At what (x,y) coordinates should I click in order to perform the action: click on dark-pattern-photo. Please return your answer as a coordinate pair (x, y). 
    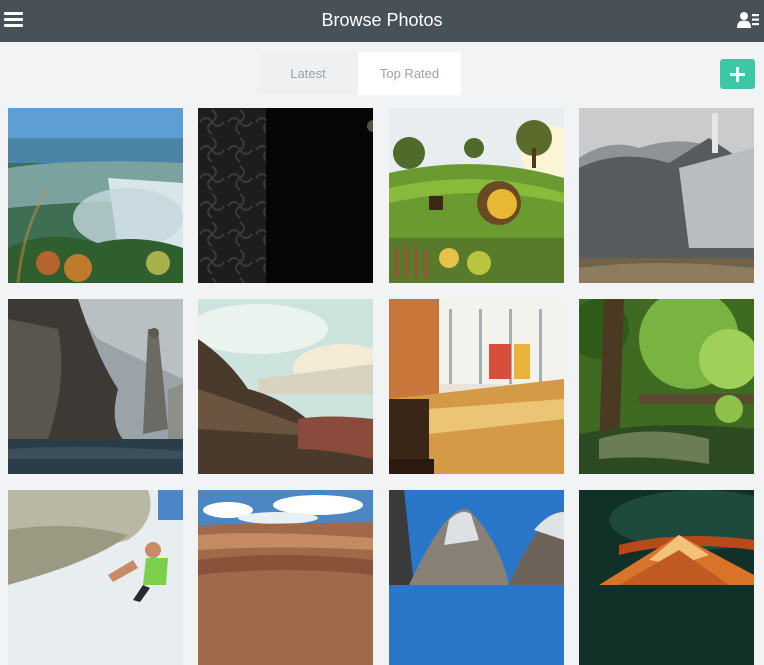
    Looking at the image, I should click on (285, 195).